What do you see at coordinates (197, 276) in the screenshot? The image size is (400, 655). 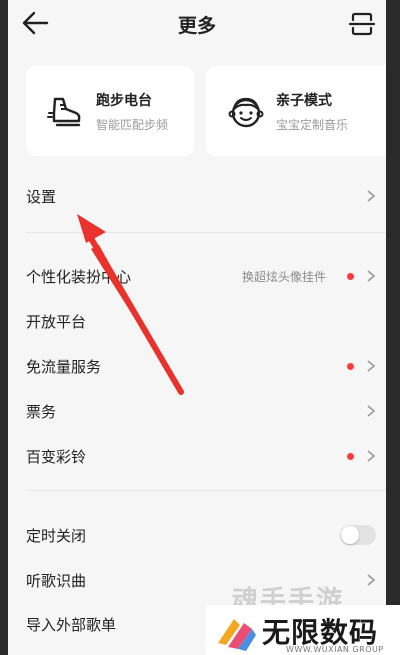 I see `row-personalize-center: 个性化装扮中心 换超炫头像挂件` at bounding box center [197, 276].